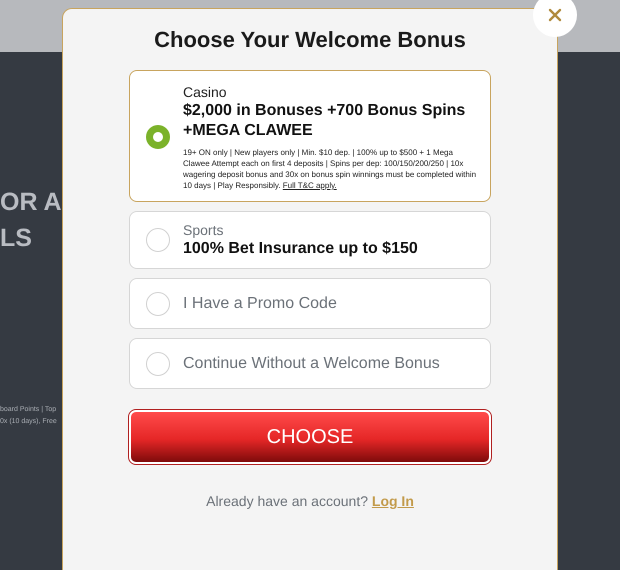 Image resolution: width=620 pixels, height=570 pixels. I want to click on option-category: Casino, so click(205, 92).